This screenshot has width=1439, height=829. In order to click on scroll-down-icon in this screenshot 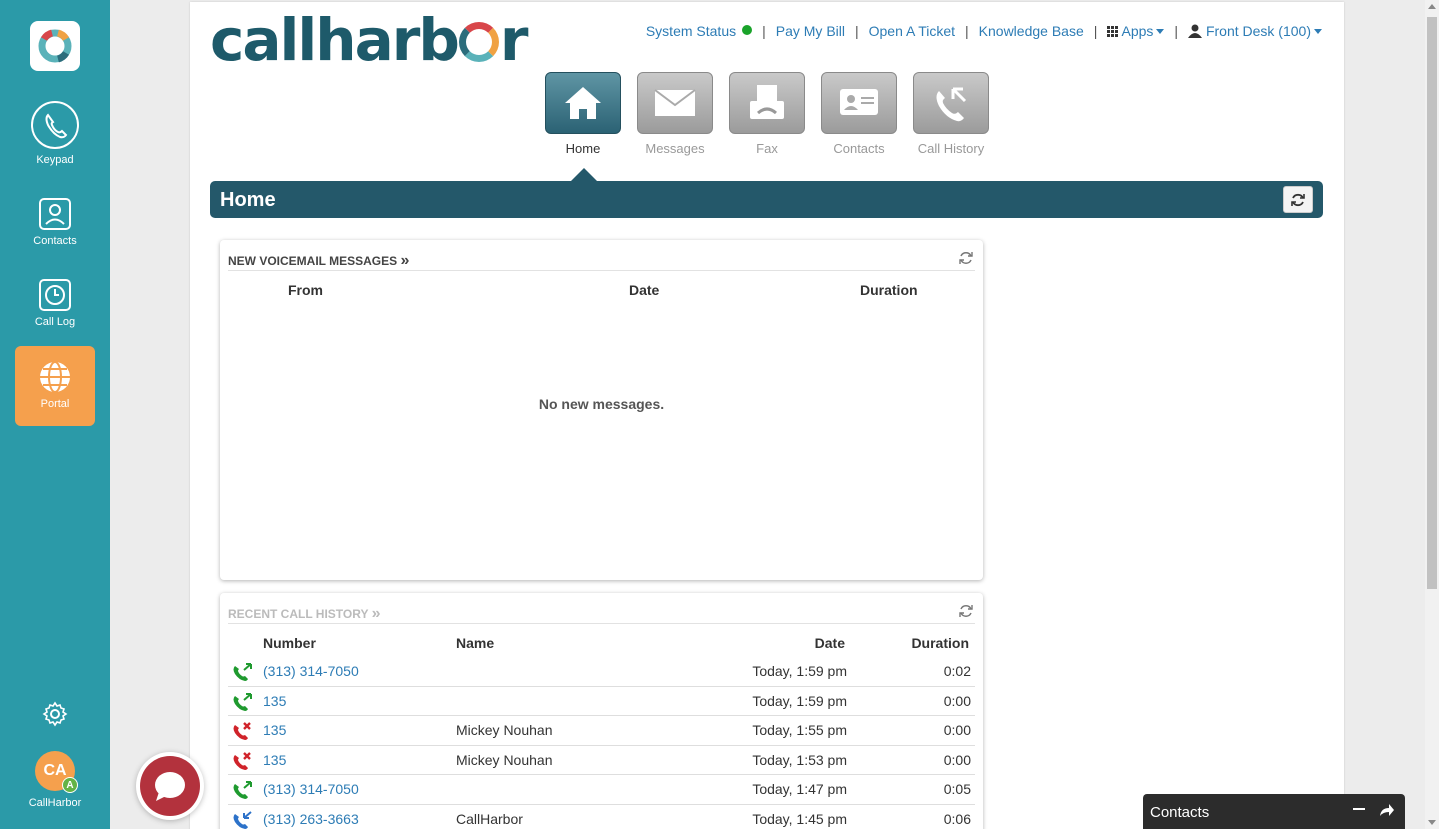, I will do `click(1432, 822)`.